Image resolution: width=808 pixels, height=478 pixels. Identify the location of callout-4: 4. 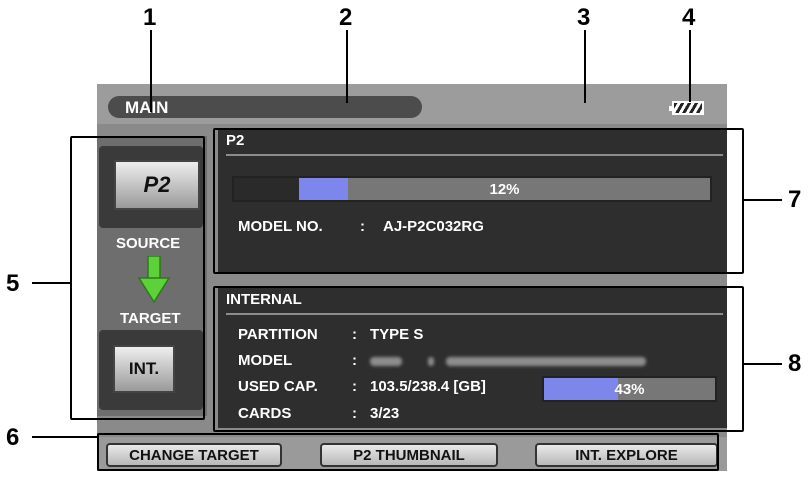
(689, 17).